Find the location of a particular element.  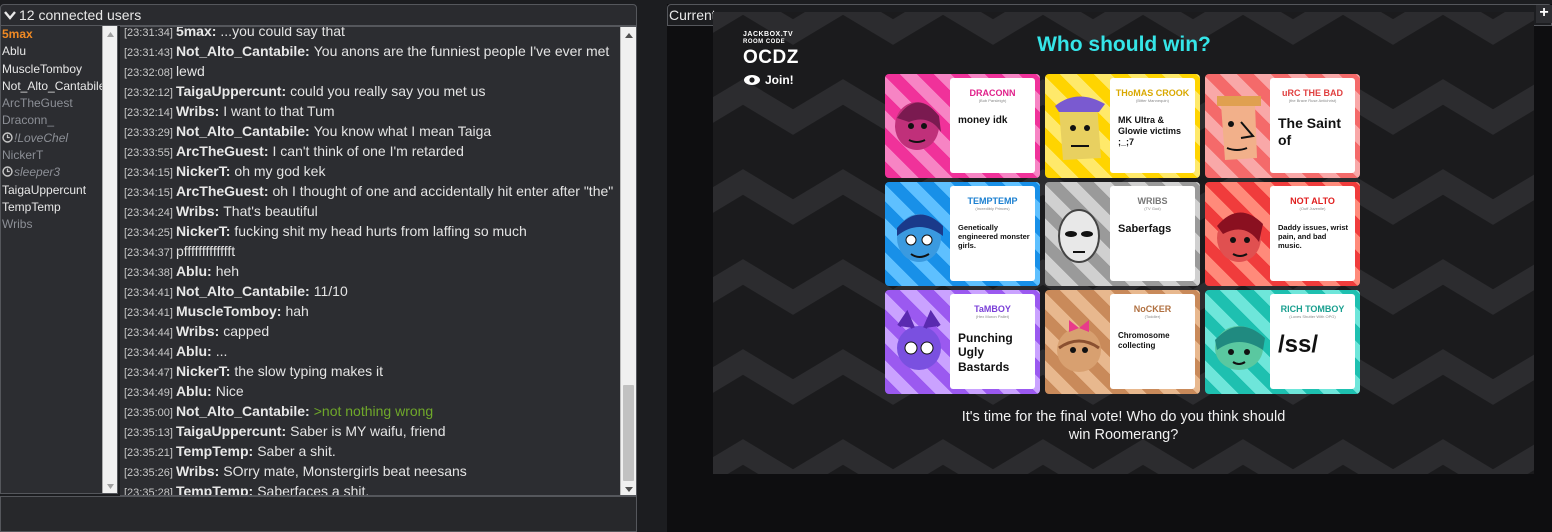

player-name: THoMAS CROOK is located at coordinates (1152, 93).